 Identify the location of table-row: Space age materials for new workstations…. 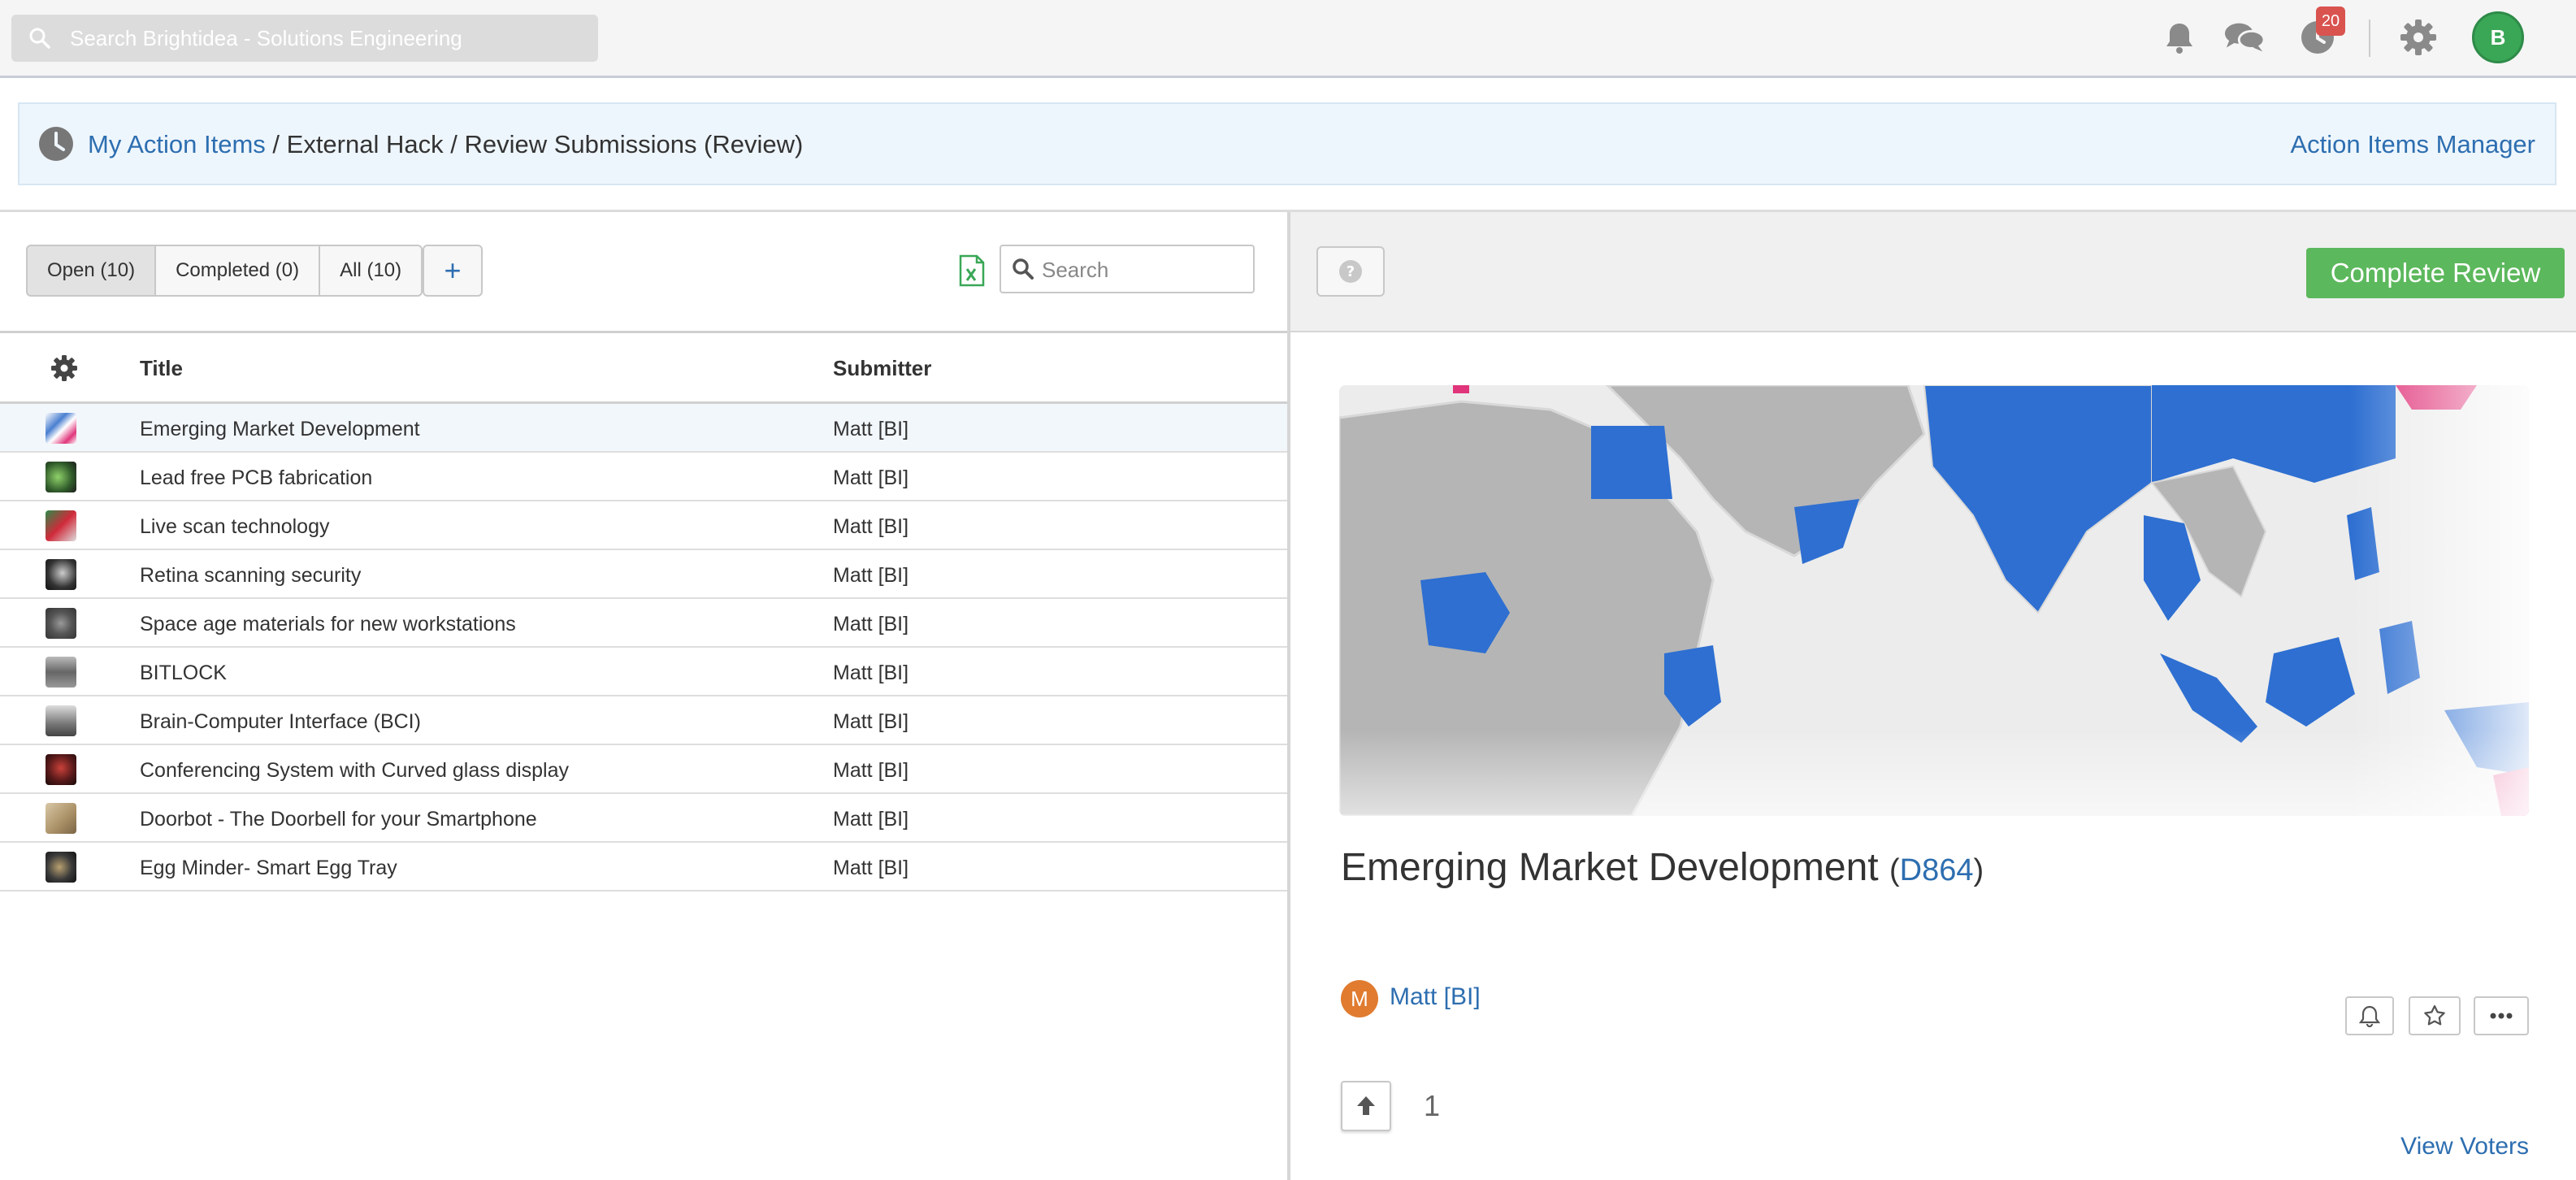
(643, 623).